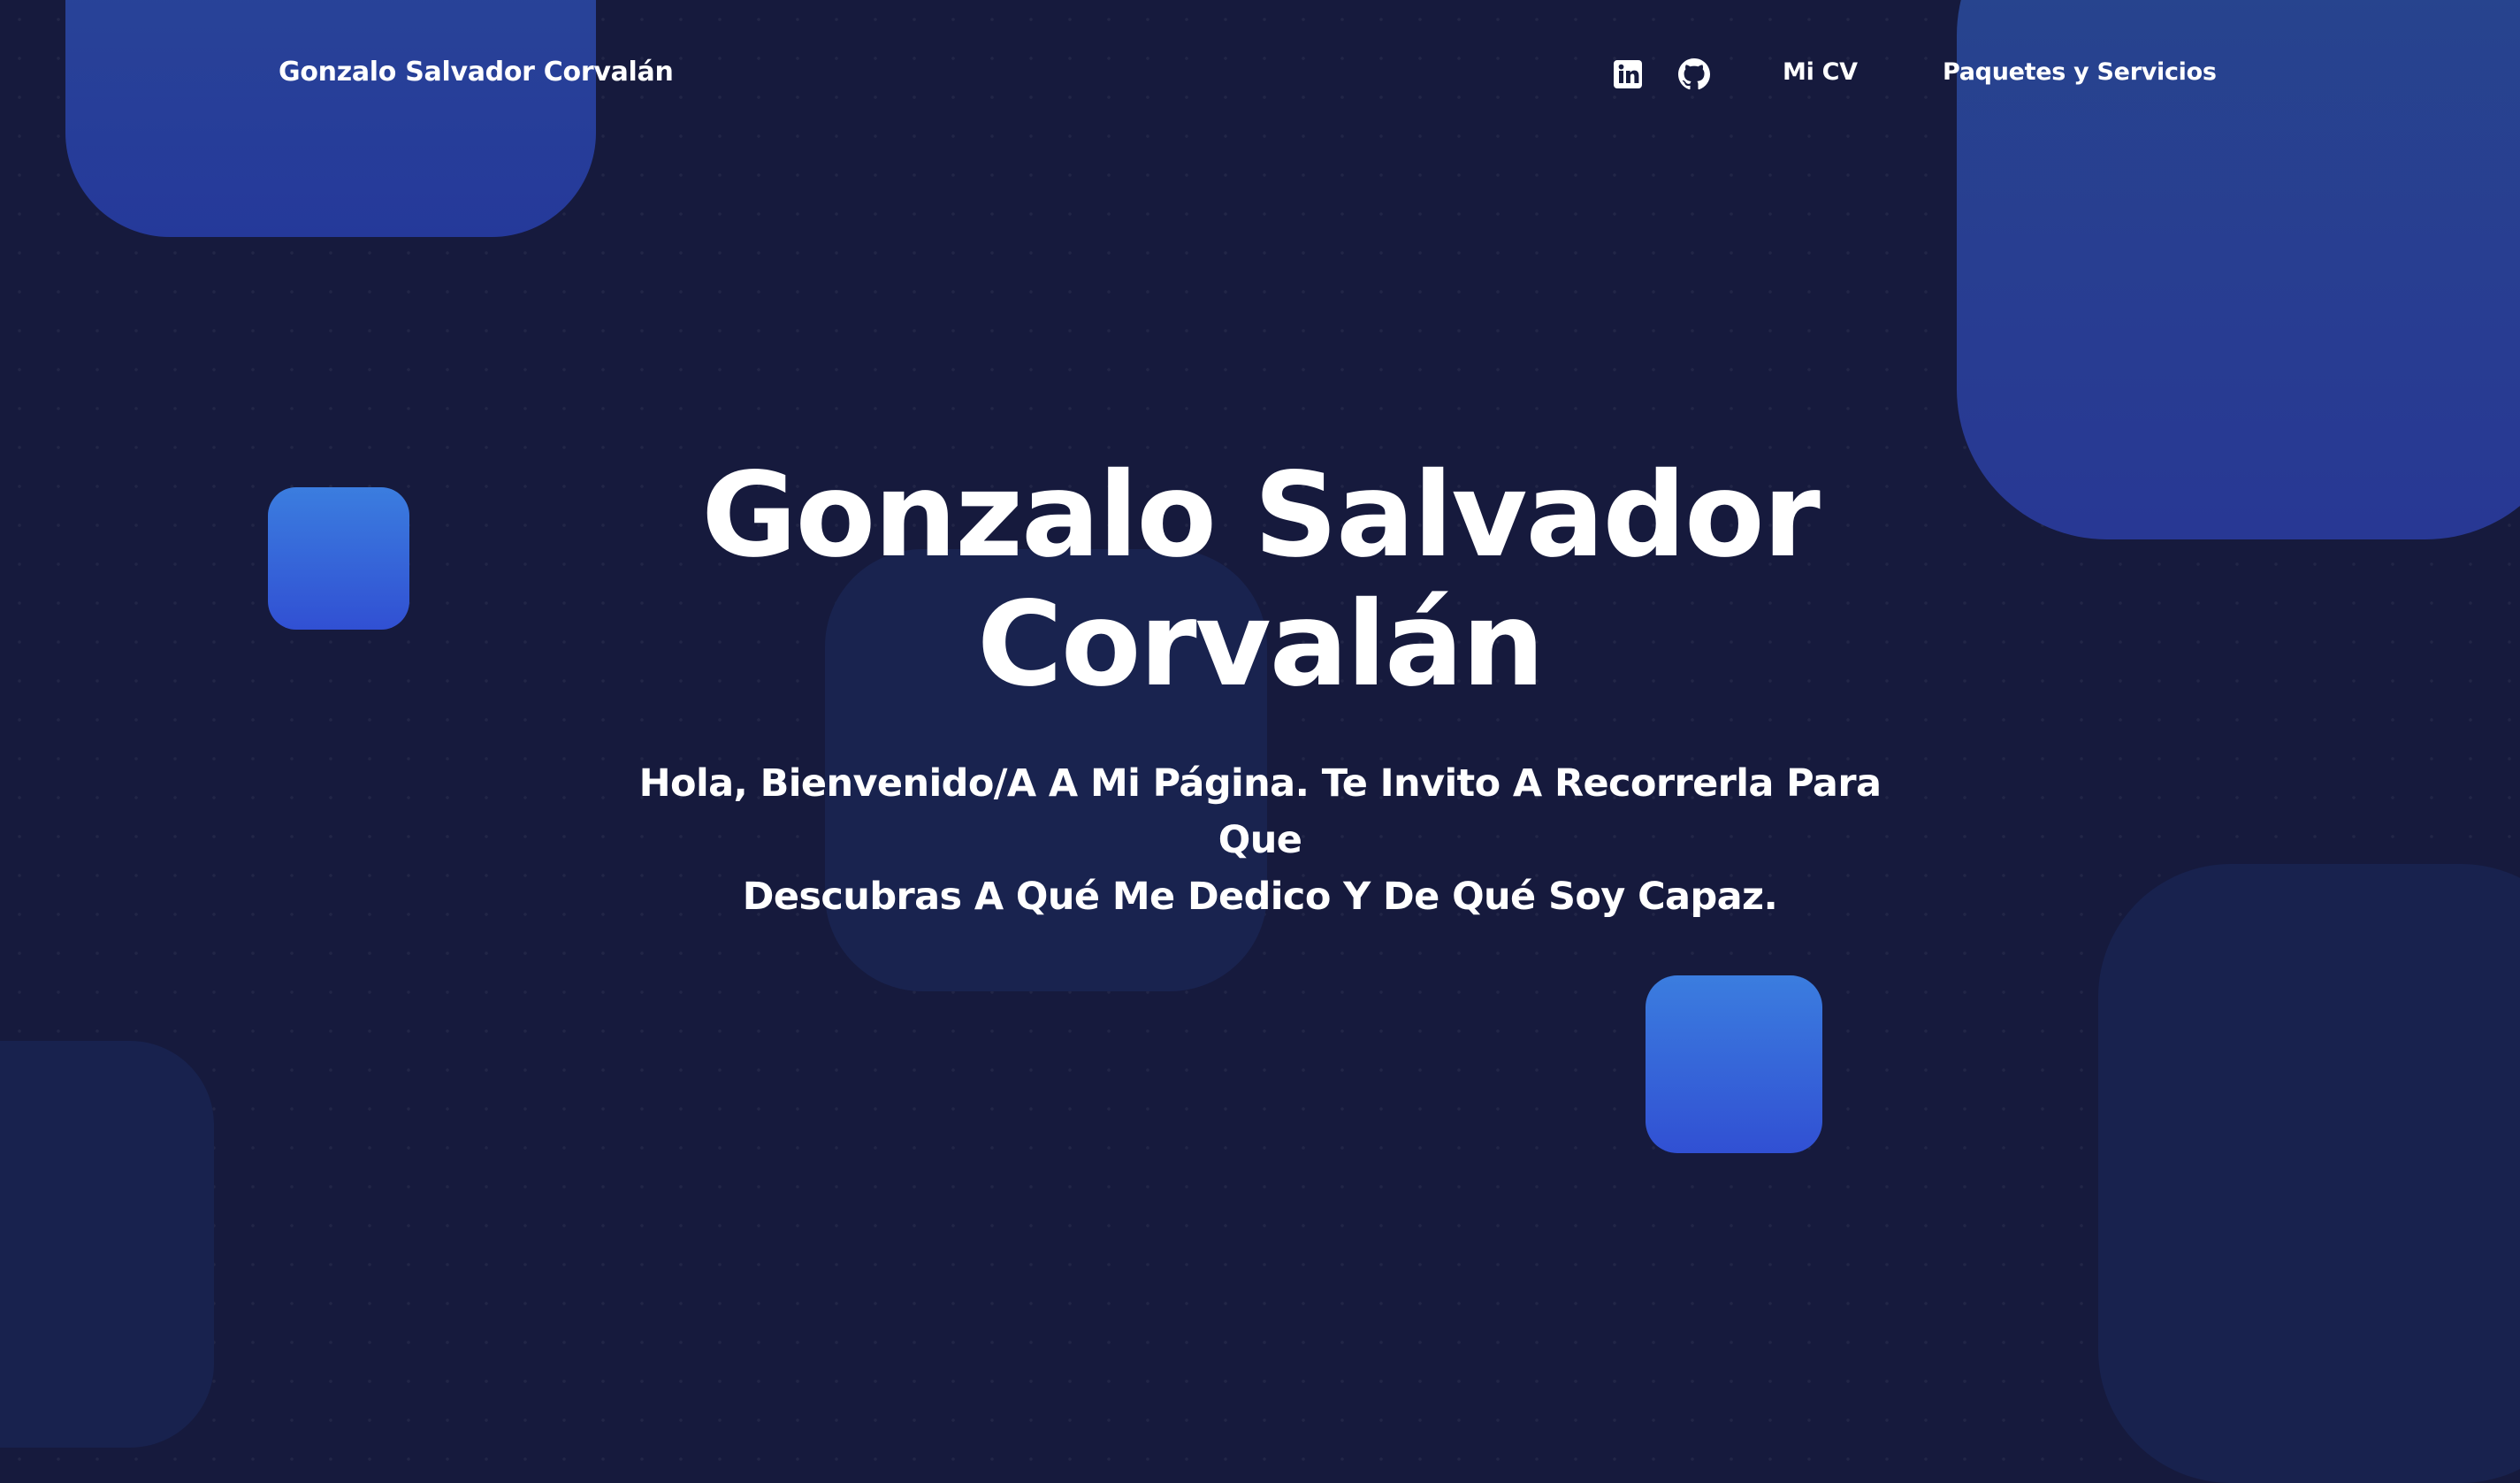  What do you see at coordinates (1820, 72) in the screenshot?
I see `nav-link-cv: Mi CV` at bounding box center [1820, 72].